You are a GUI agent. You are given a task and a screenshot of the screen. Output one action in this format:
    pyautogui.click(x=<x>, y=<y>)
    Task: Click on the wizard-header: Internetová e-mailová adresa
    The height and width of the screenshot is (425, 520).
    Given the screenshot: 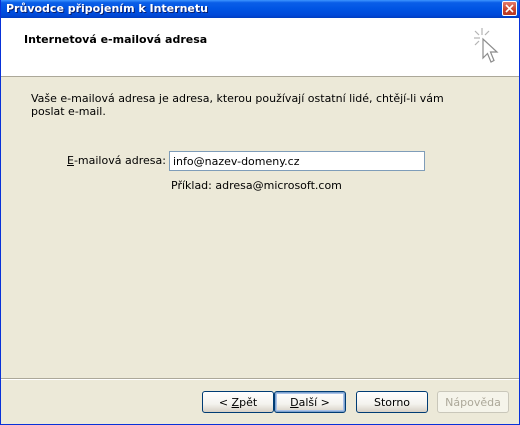 What is the action you would take?
    pyautogui.click(x=260, y=47)
    